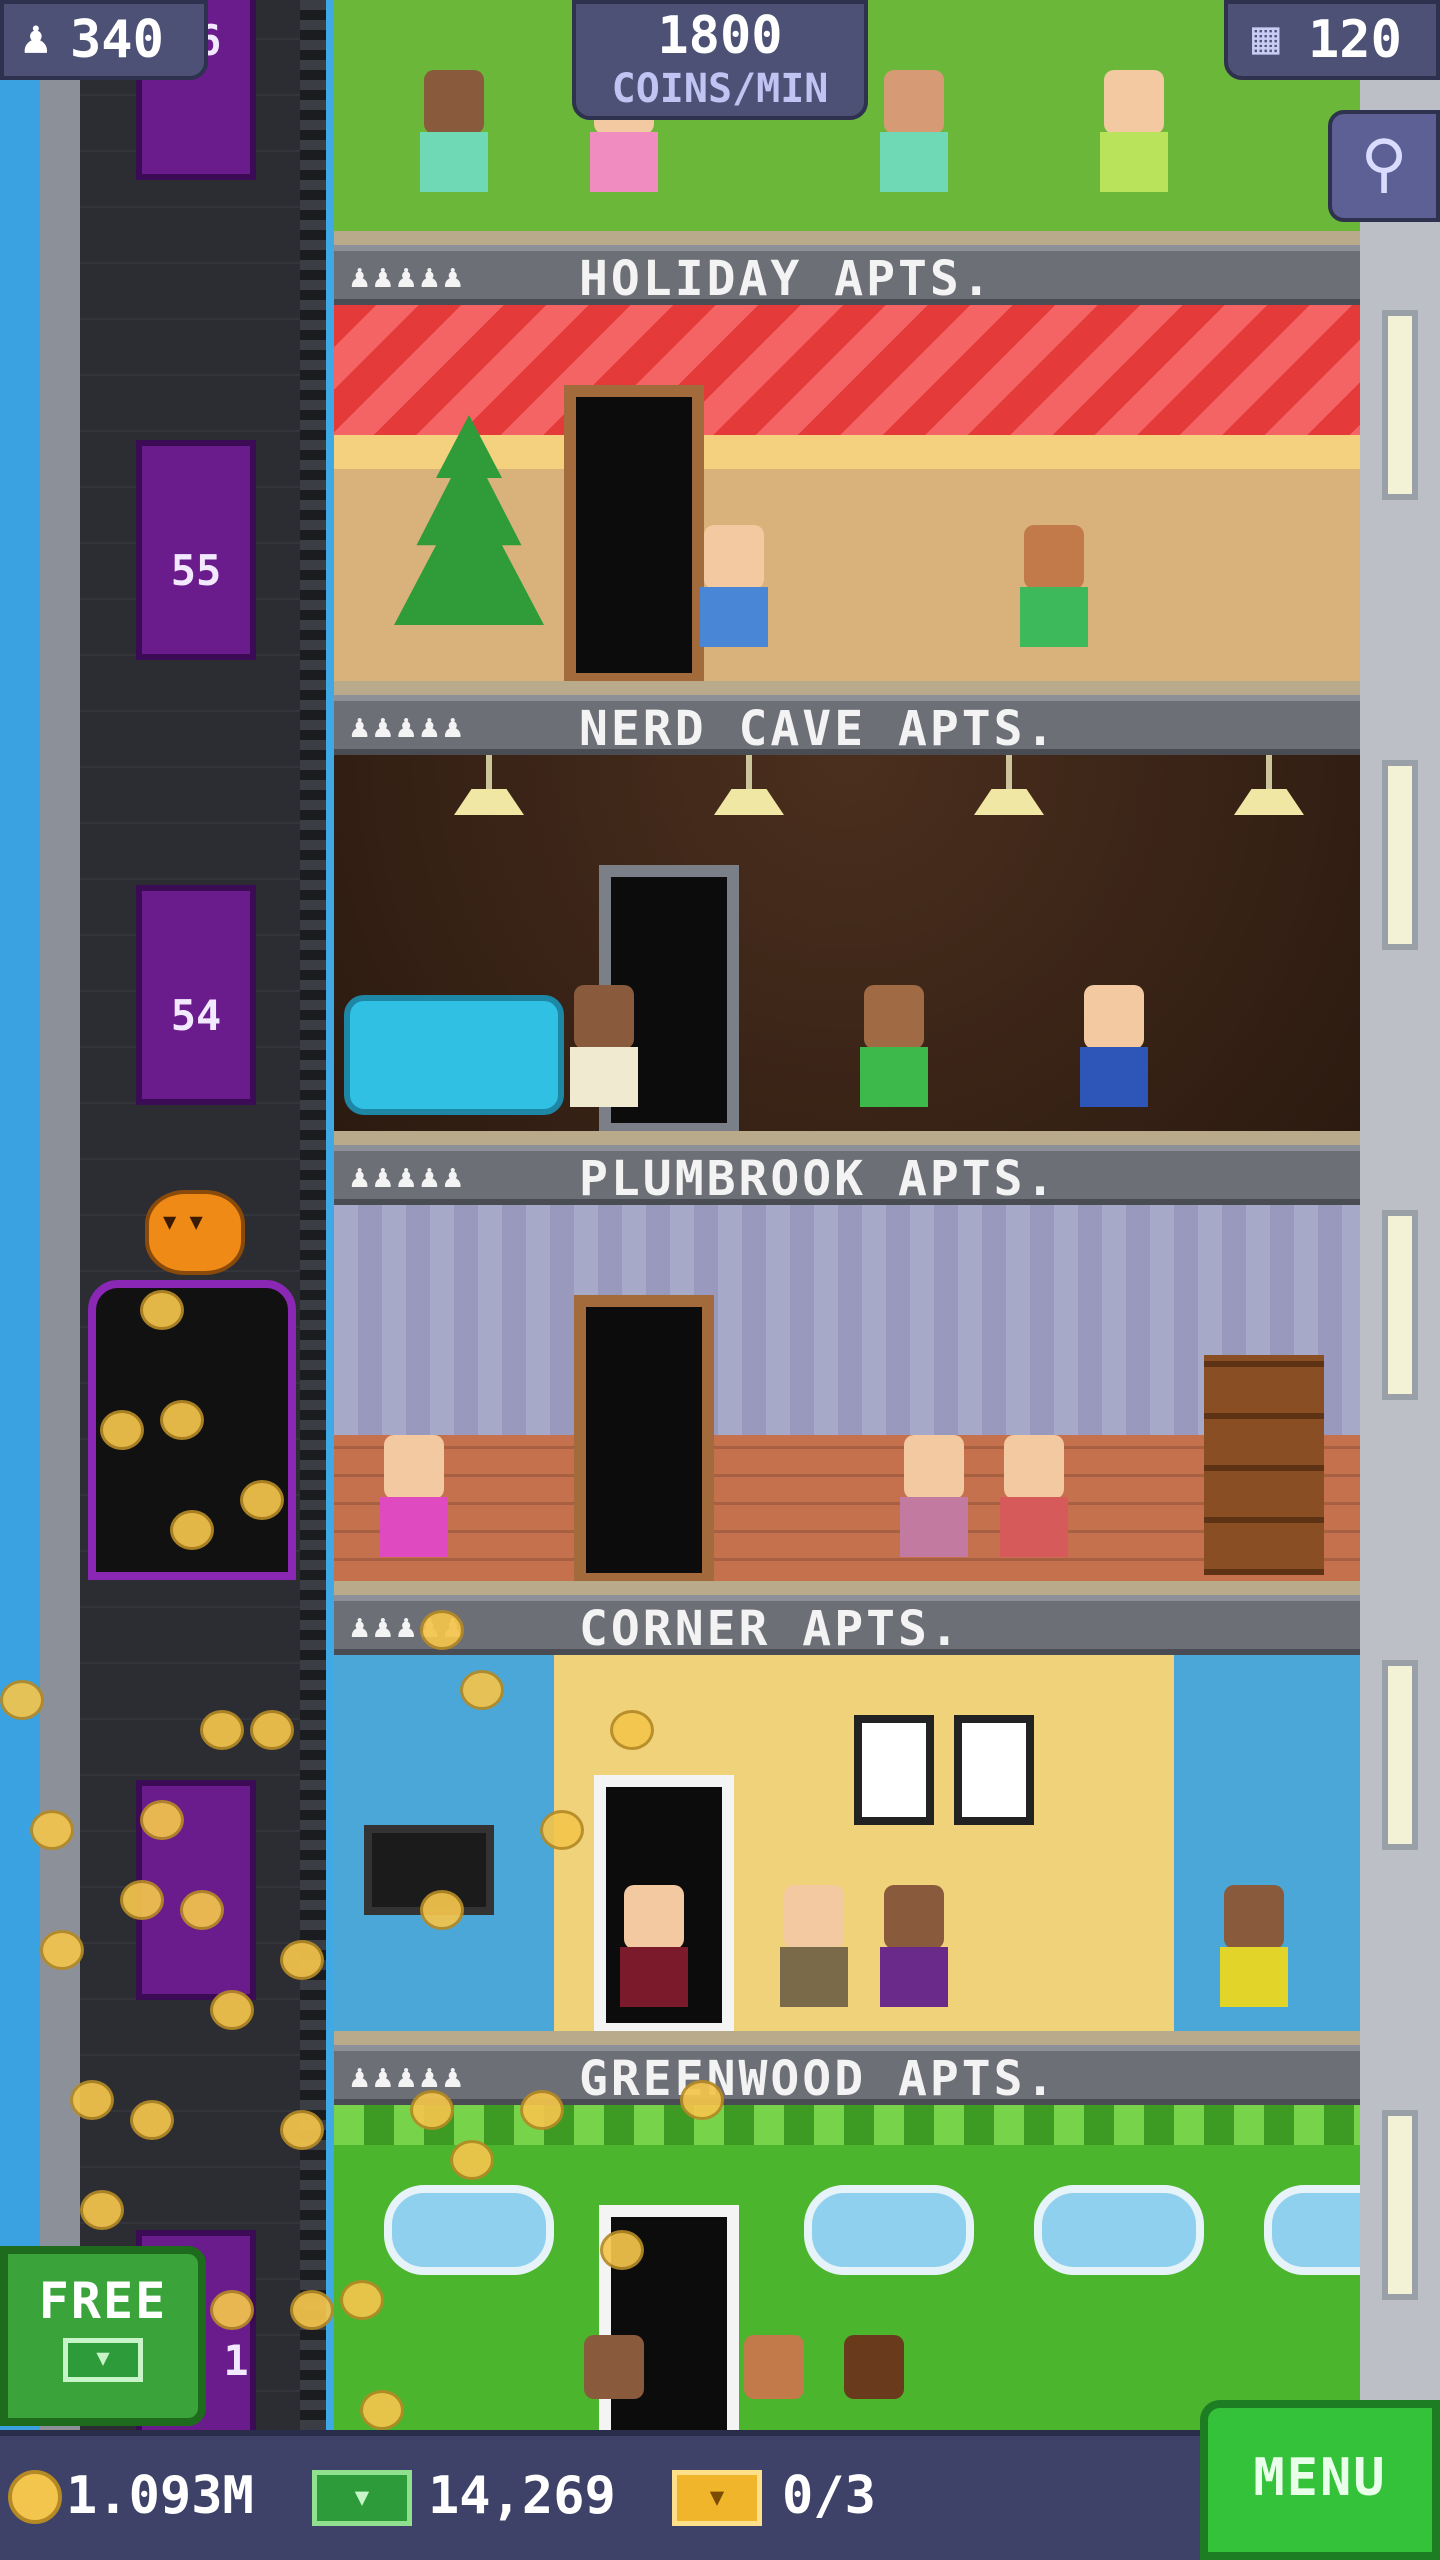 The image size is (1440, 2560). Describe the element at coordinates (717, 2498) in the screenshot. I see `vip-ticket-icon: ▼` at that location.